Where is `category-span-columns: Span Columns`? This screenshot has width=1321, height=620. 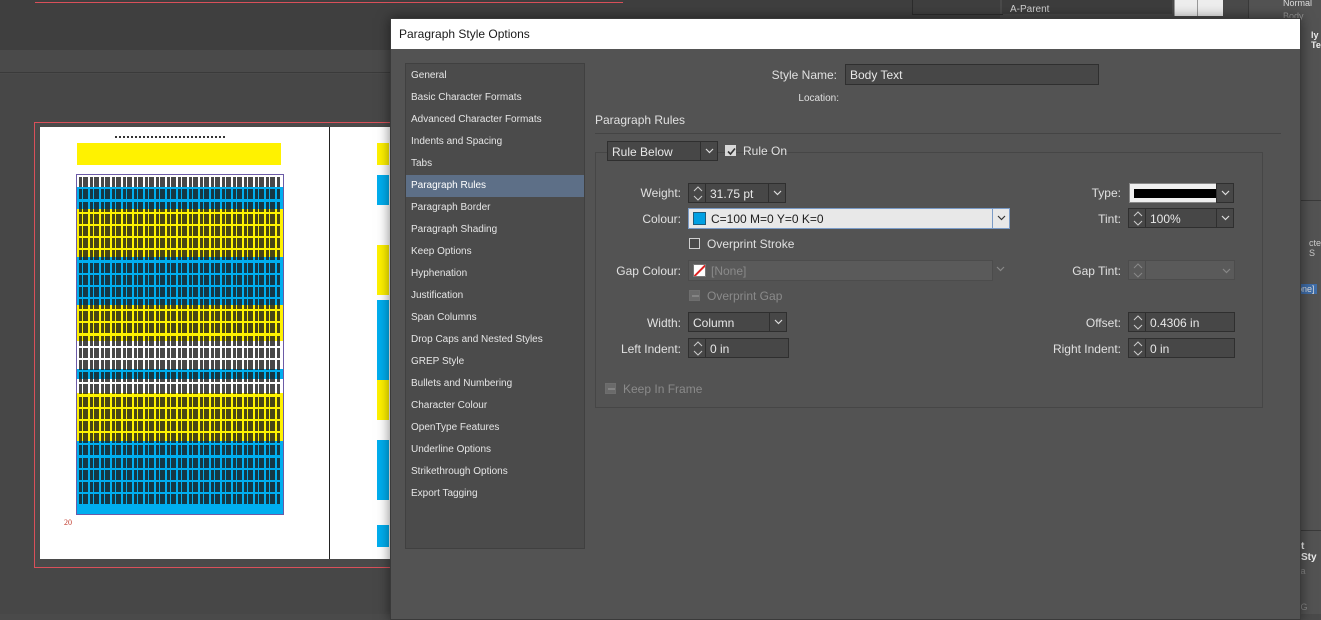
category-span-columns: Span Columns is located at coordinates (495, 318).